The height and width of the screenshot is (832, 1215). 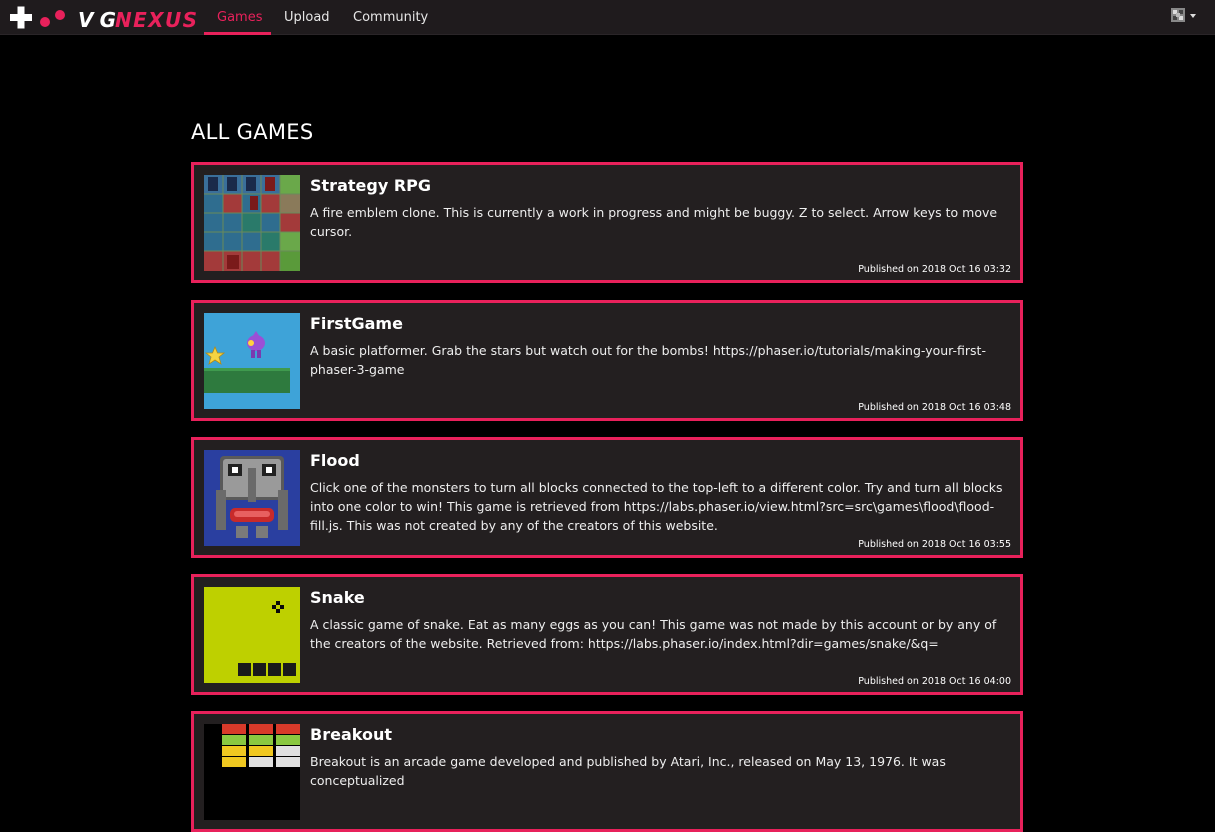 I want to click on active-nav-indicator, so click(x=237, y=33).